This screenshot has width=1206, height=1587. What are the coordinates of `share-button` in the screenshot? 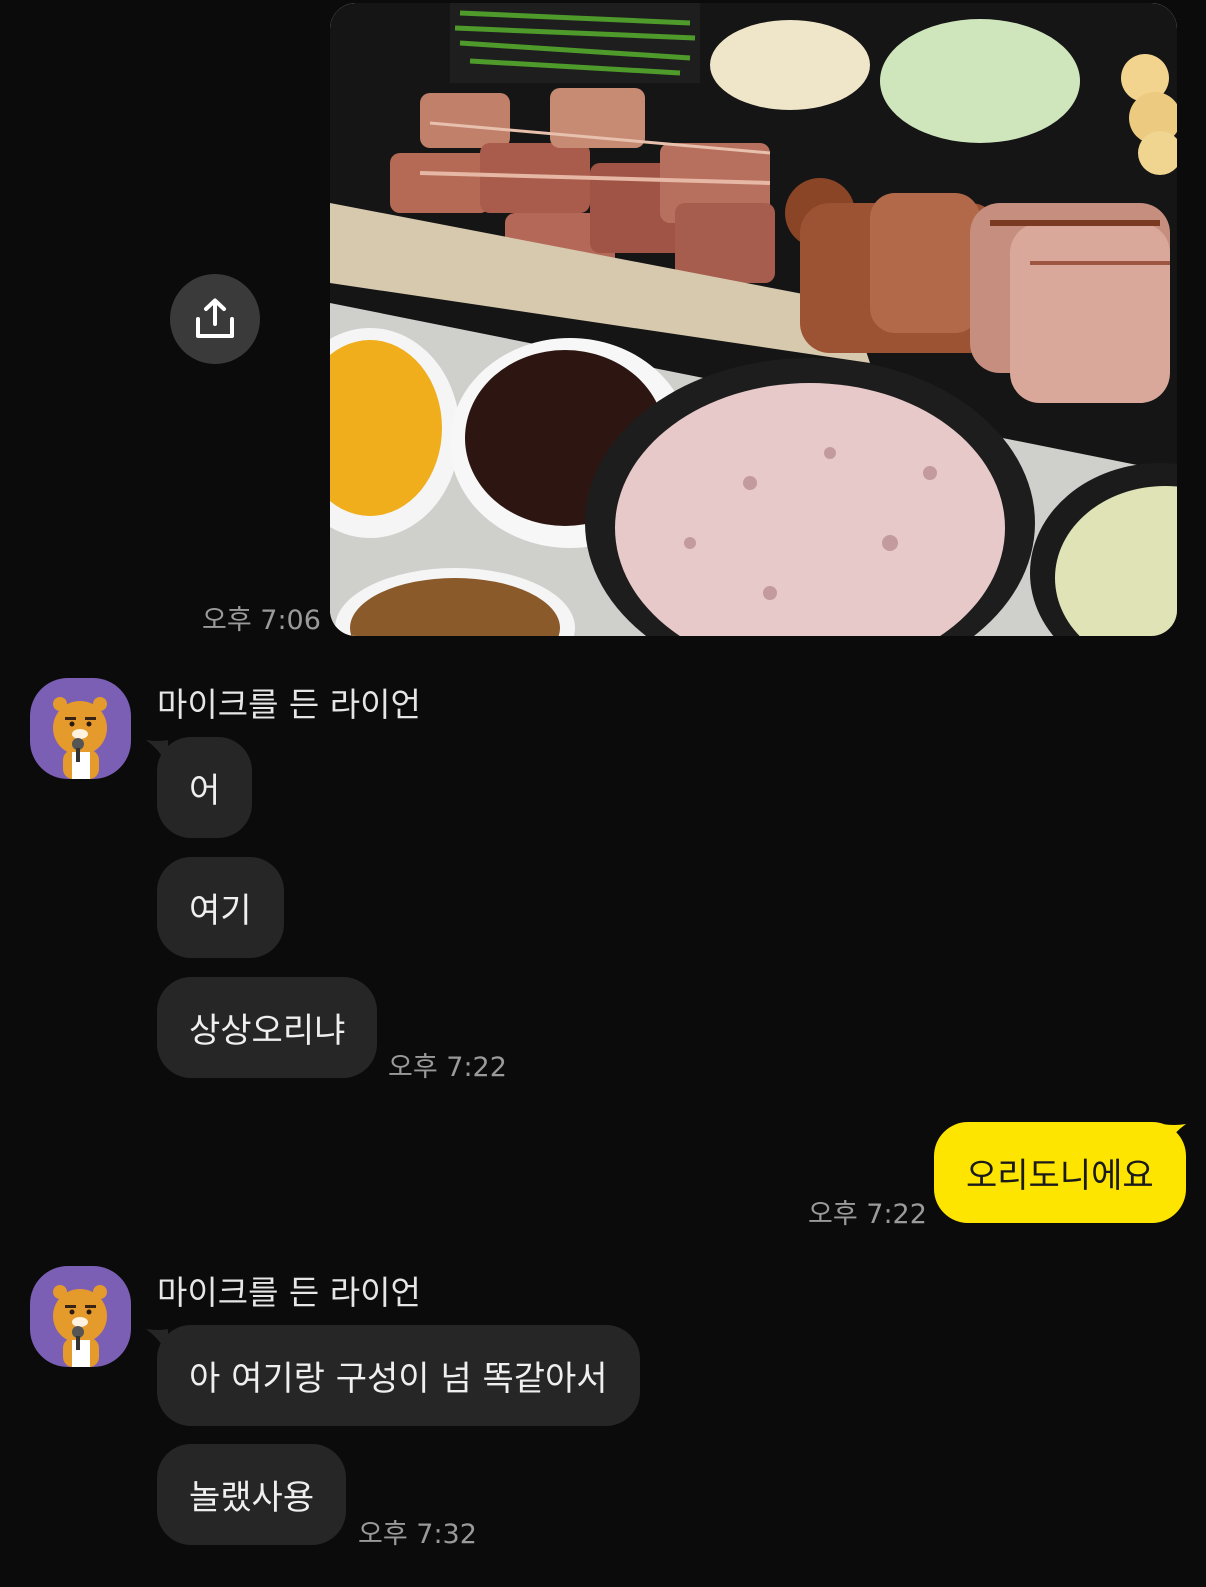 It's located at (215, 319).